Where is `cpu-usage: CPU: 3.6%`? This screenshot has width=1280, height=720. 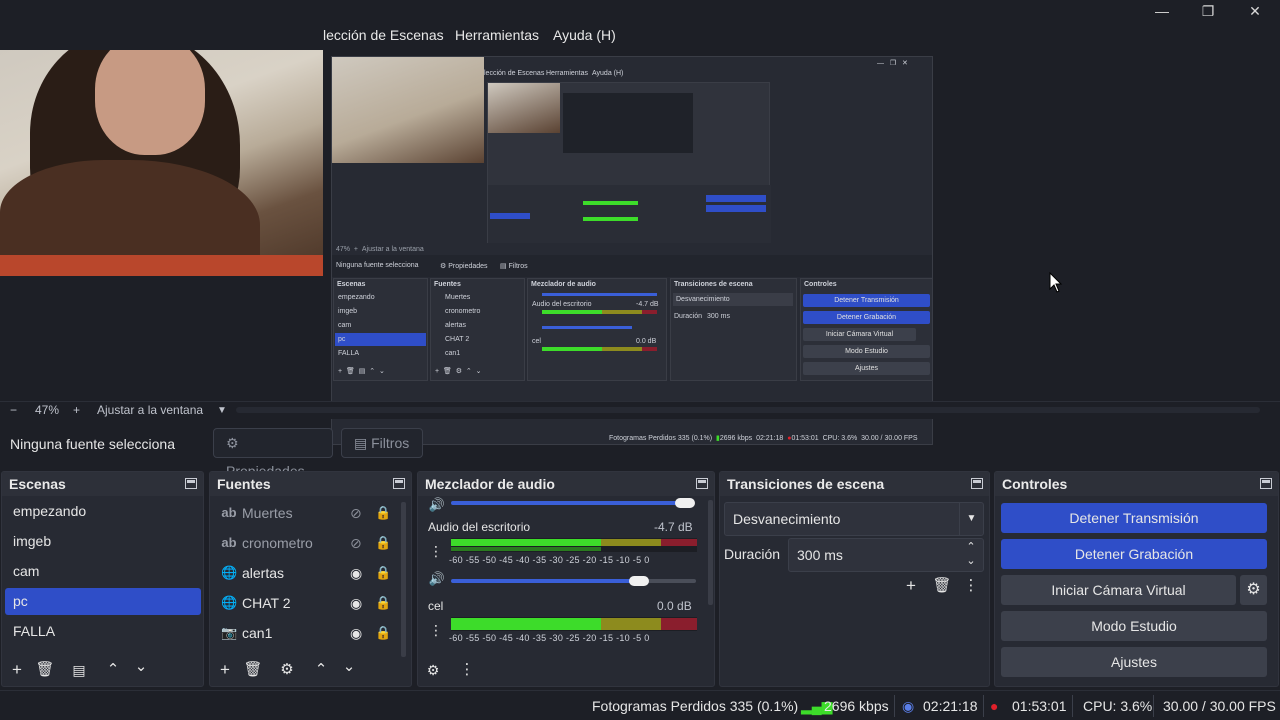 cpu-usage: CPU: 3.6% is located at coordinates (1118, 706).